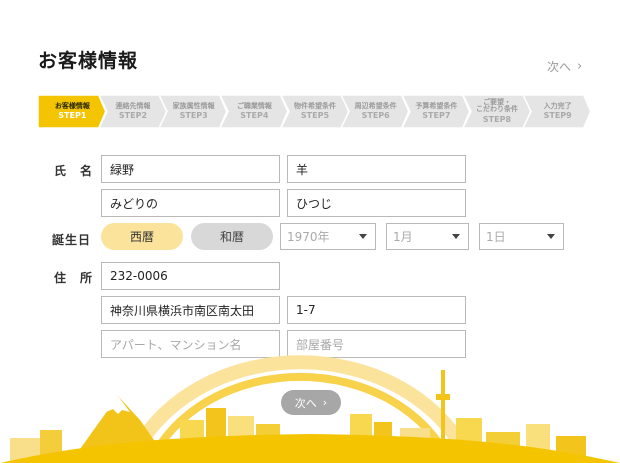  What do you see at coordinates (436, 105) in the screenshot?
I see `step-title: 予算希望条件` at bounding box center [436, 105].